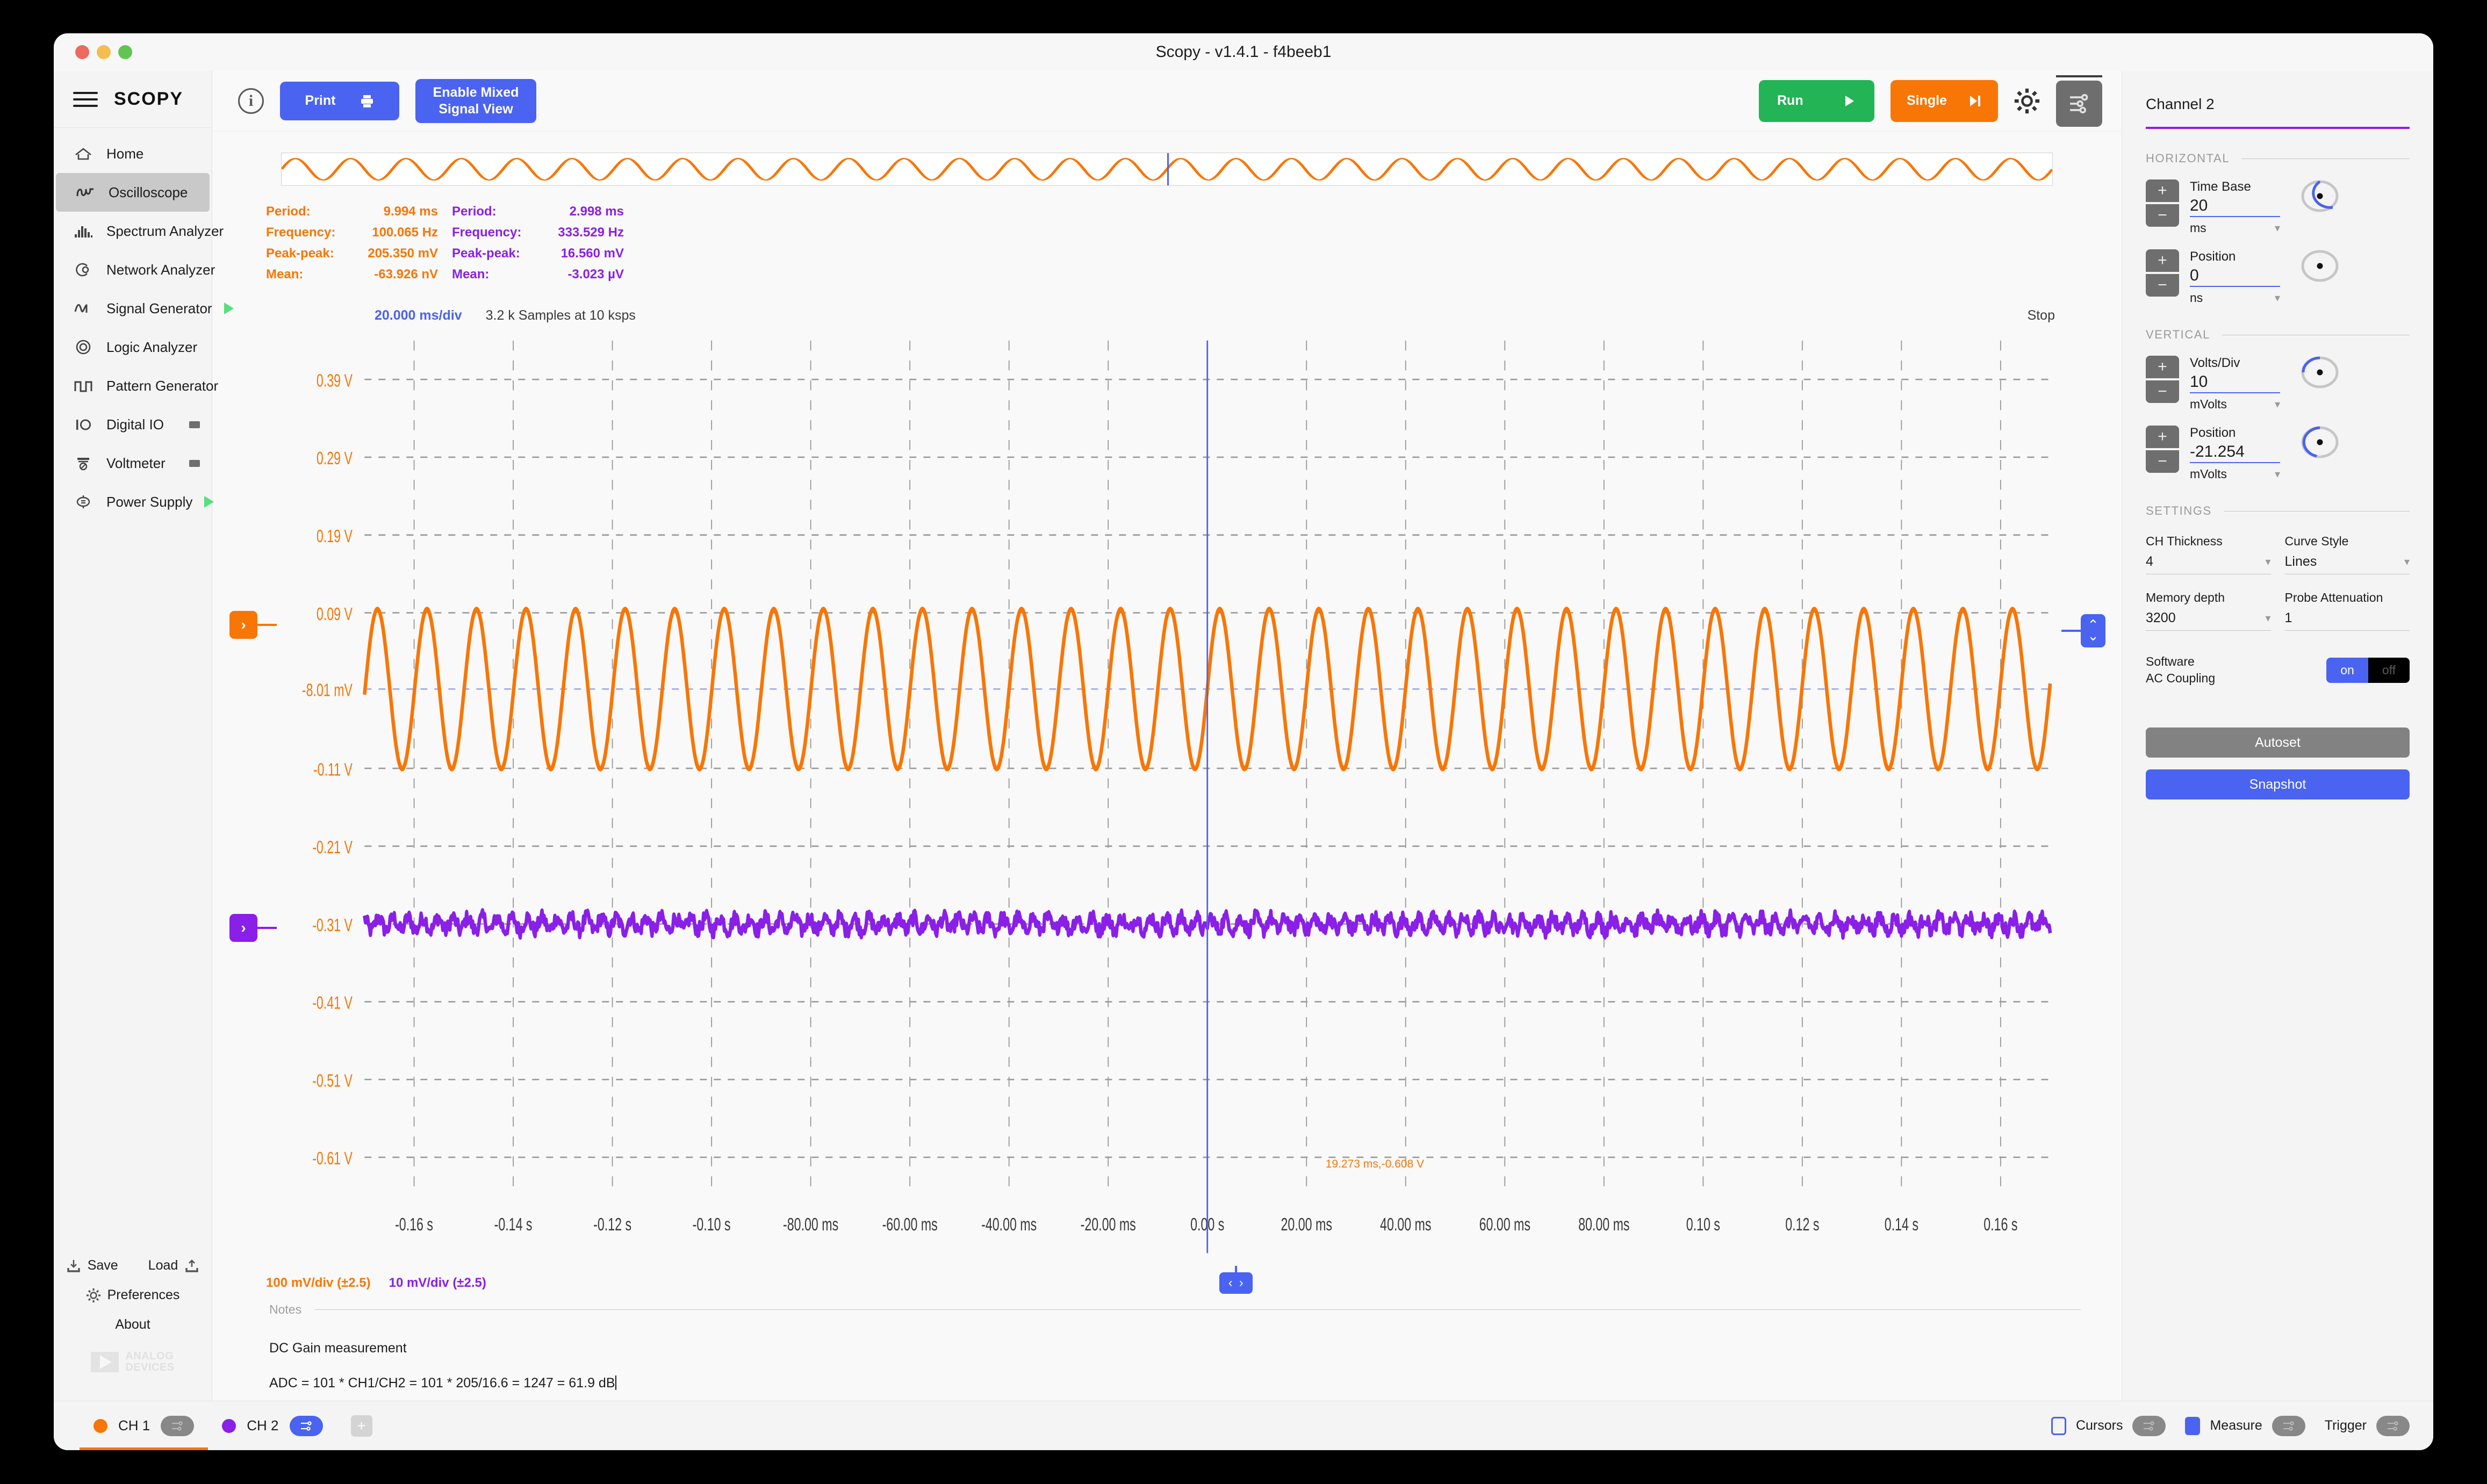  I want to click on ch2-div-label: 10 mV/div (±2.5), so click(438, 1283).